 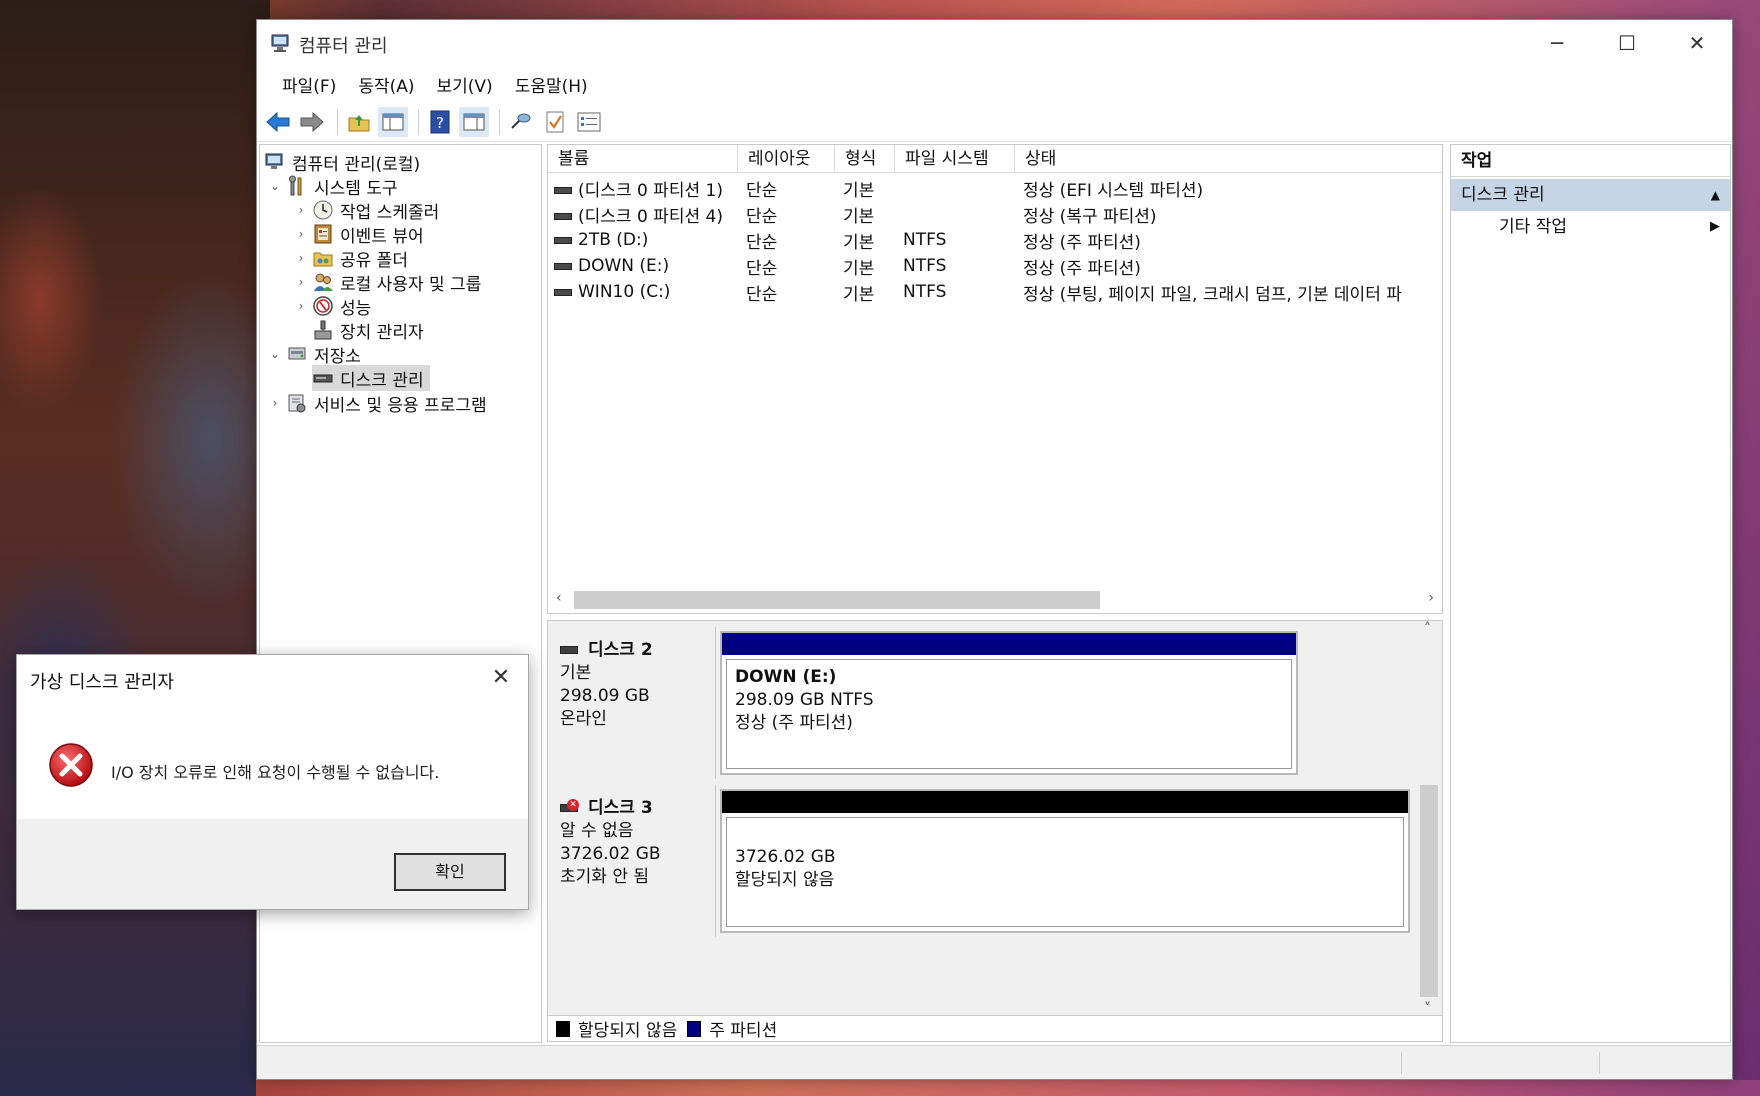 I want to click on partition-body: DOWN (E:) 298.09 GB NTFS 정상 (주 파티션), so click(x=1009, y=714).